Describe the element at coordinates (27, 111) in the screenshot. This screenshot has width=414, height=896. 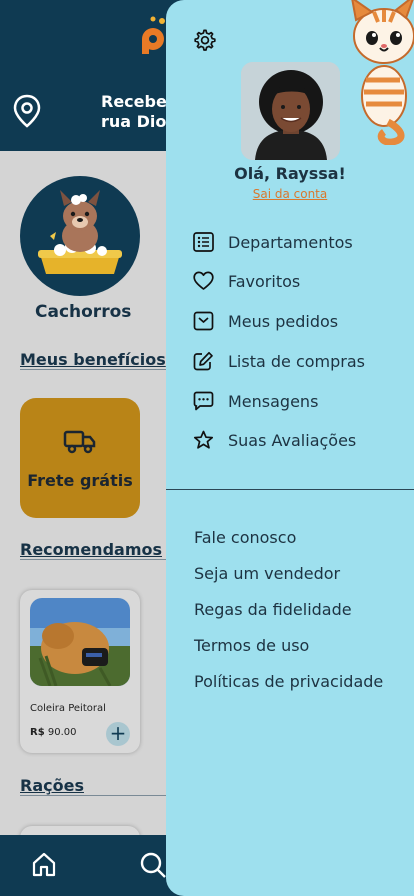
I see `location-pin-icon` at that location.